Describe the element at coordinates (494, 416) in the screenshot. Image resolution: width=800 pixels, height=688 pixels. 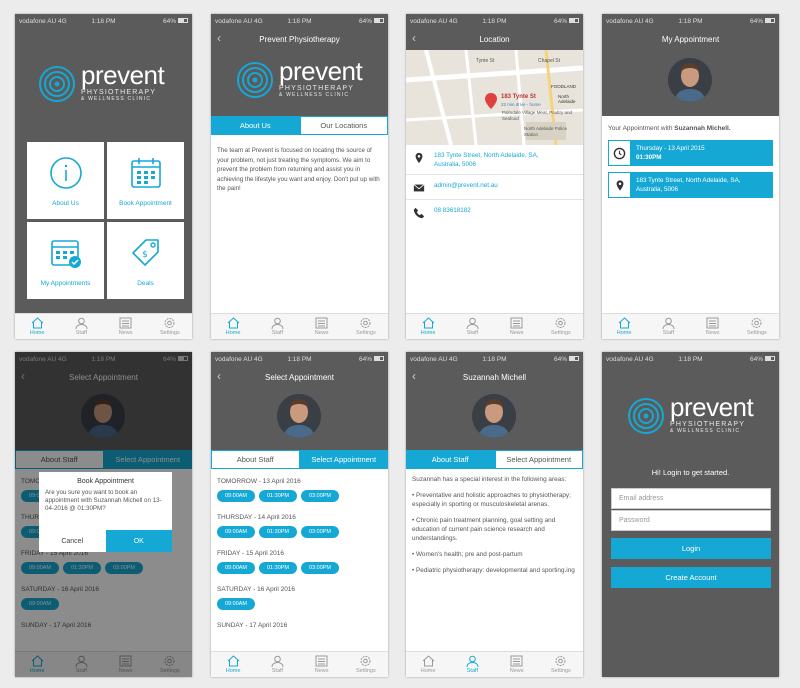
I see `avatar` at that location.